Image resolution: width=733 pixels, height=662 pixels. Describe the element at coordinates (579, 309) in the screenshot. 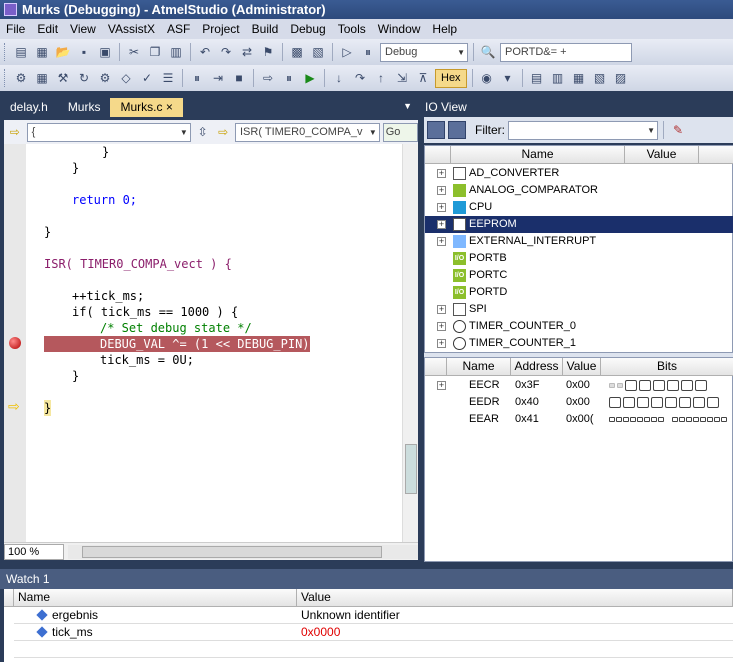

I see `tree-item-spi: + SPI` at that location.